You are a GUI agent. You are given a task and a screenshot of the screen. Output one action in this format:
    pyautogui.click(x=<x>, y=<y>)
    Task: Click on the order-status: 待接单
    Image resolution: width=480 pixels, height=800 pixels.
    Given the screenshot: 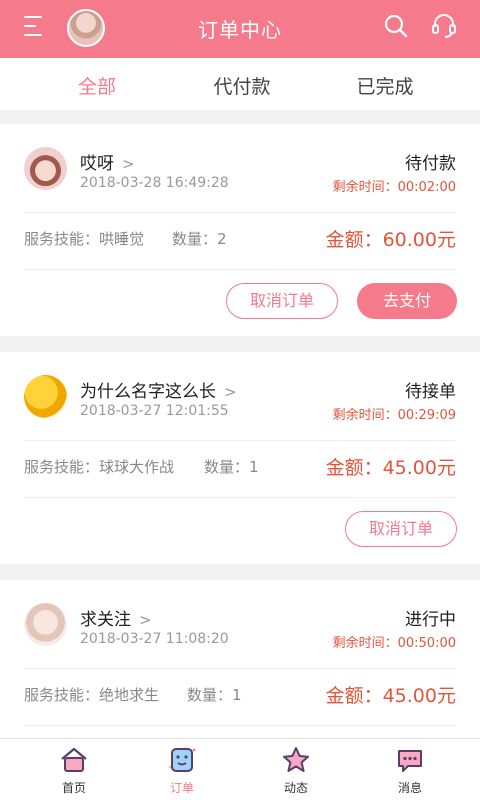 What is the action you would take?
    pyautogui.click(x=430, y=392)
    